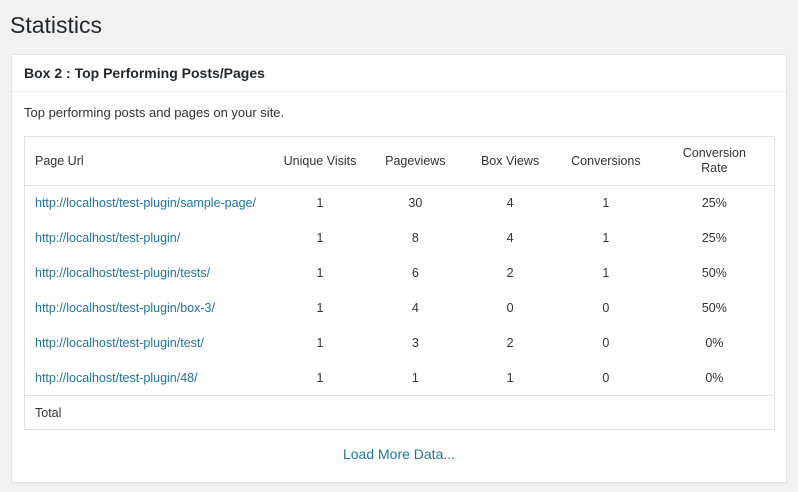 The image size is (798, 492). Describe the element at coordinates (415, 203) in the screenshot. I see `pageviews-cell: 30` at that location.